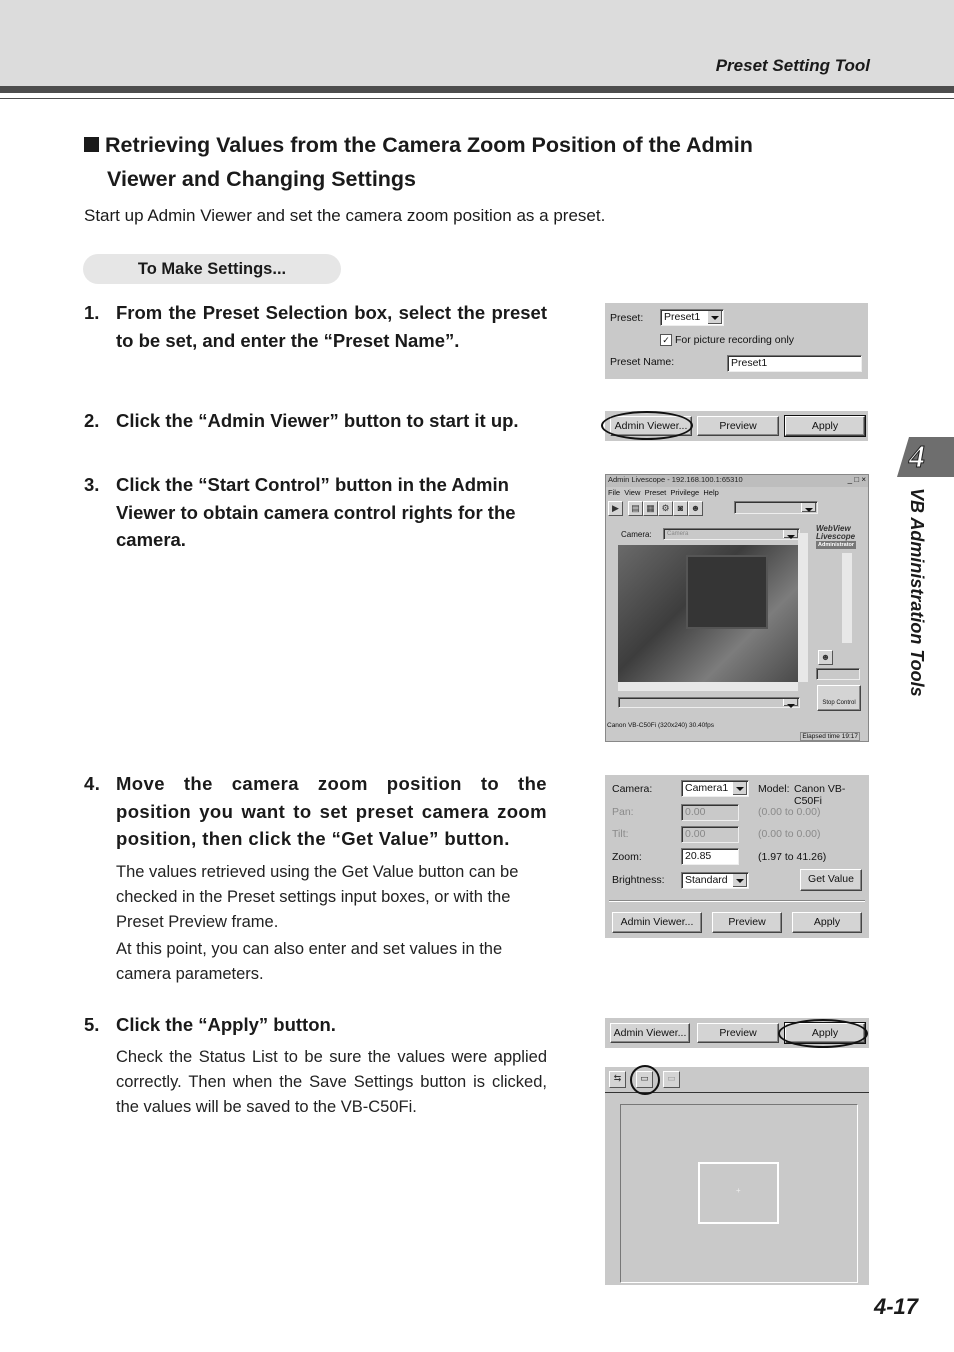 Image resolution: width=954 pixels, height=1352 pixels. I want to click on chapter-label: VB Administration Tools, so click(917, 592).